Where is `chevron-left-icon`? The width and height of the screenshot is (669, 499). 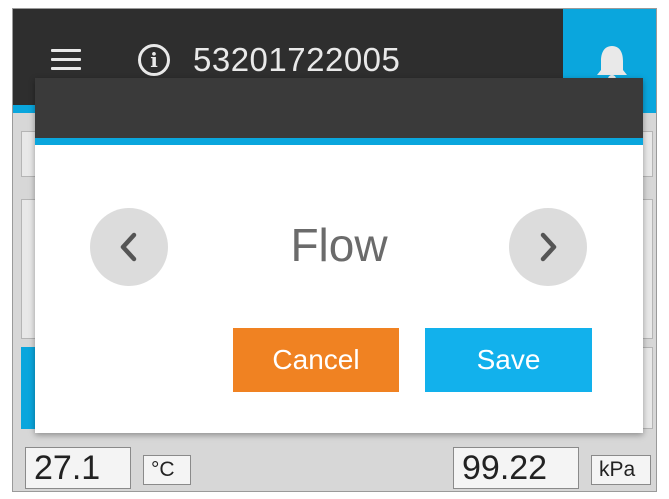
chevron-left-icon is located at coordinates (128, 247).